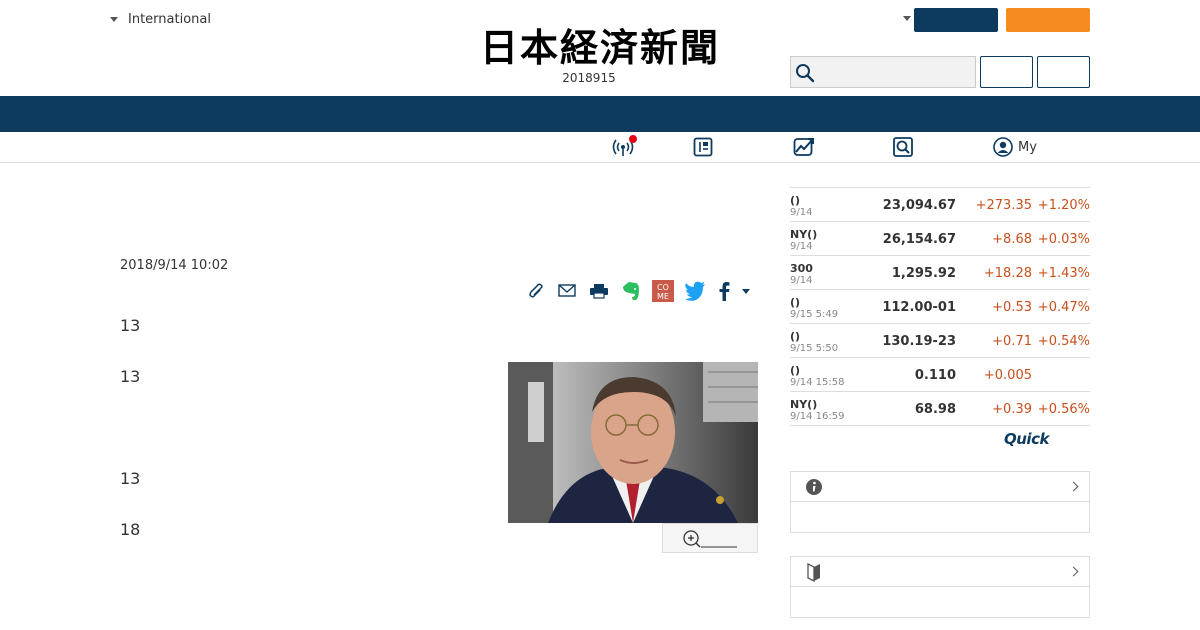 Image resolution: width=1200 pixels, height=630 pixels. What do you see at coordinates (801, 268) in the screenshot?
I see `market-name: 300` at bounding box center [801, 268].